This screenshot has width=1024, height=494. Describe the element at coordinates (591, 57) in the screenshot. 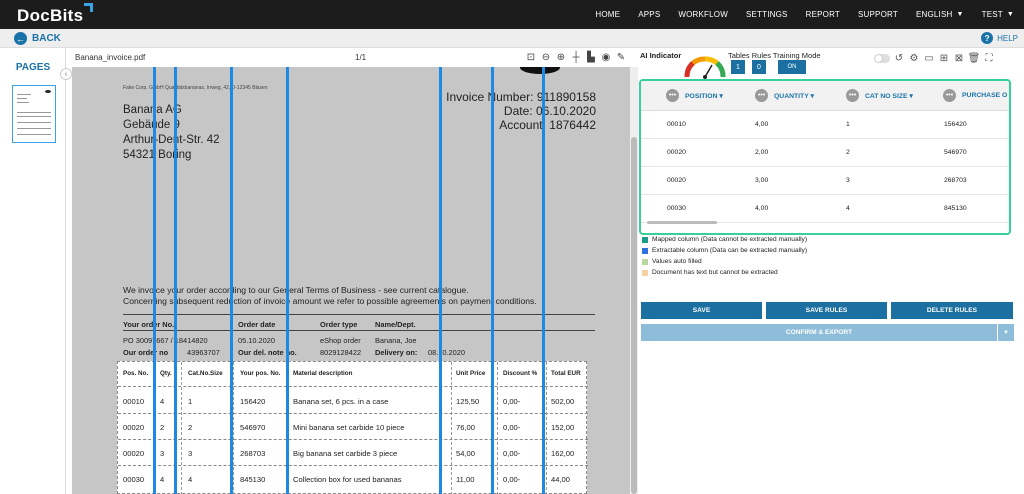

I see `table-layout-icon: ▙` at that location.